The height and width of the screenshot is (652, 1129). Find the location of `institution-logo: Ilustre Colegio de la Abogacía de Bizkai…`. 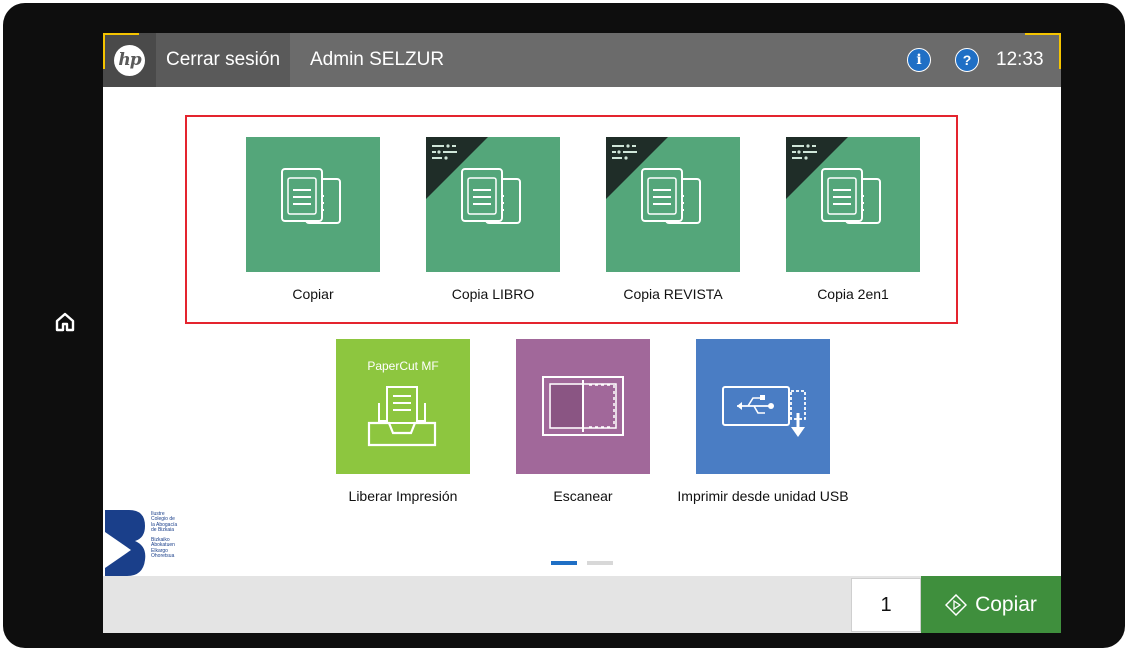

institution-logo: Ilustre Colegio de la Abogacía de Bizkai… is located at coordinates (153, 543).